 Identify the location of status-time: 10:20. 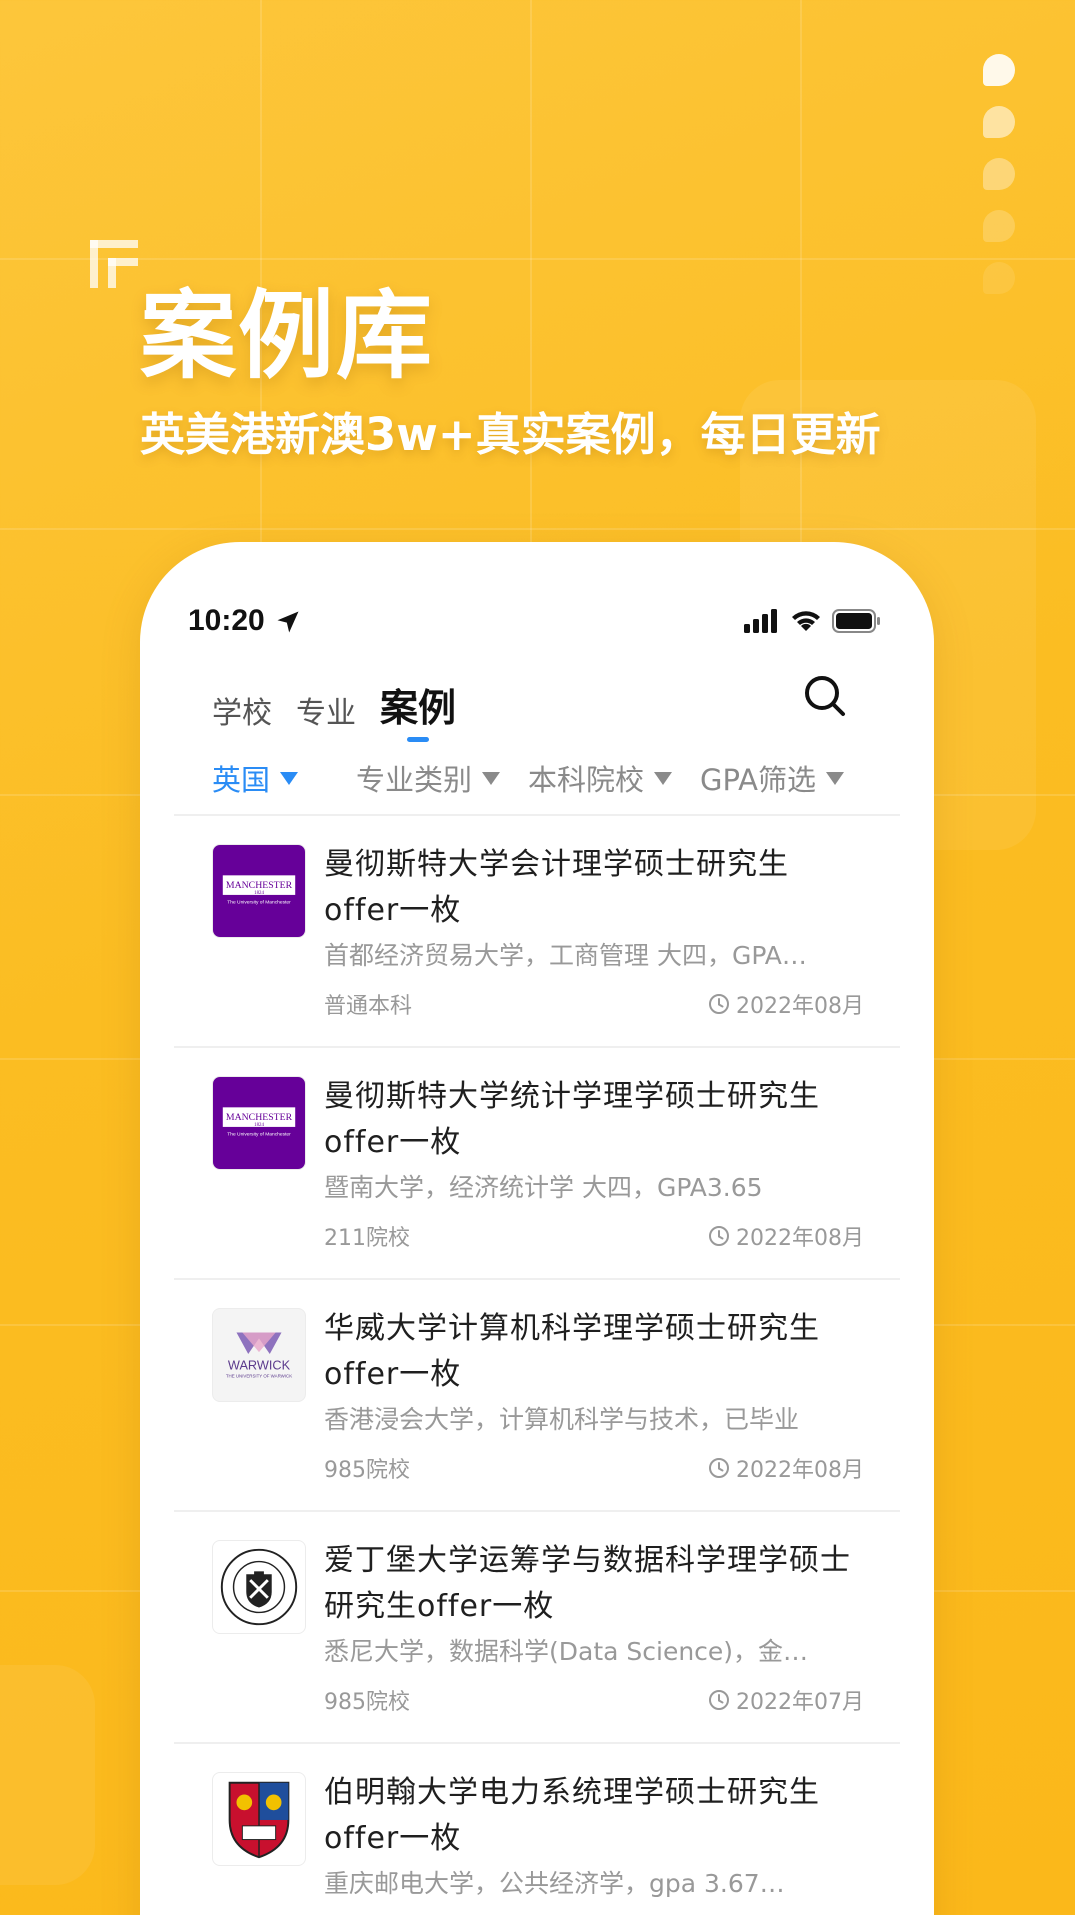
(226, 620).